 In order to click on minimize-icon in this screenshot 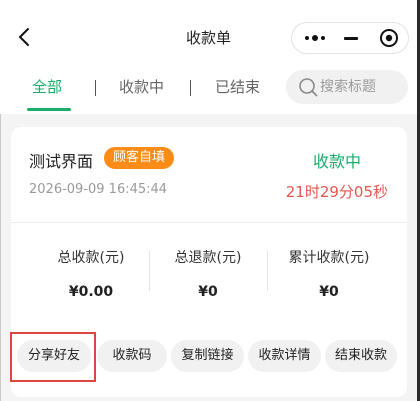, I will do `click(351, 38)`.